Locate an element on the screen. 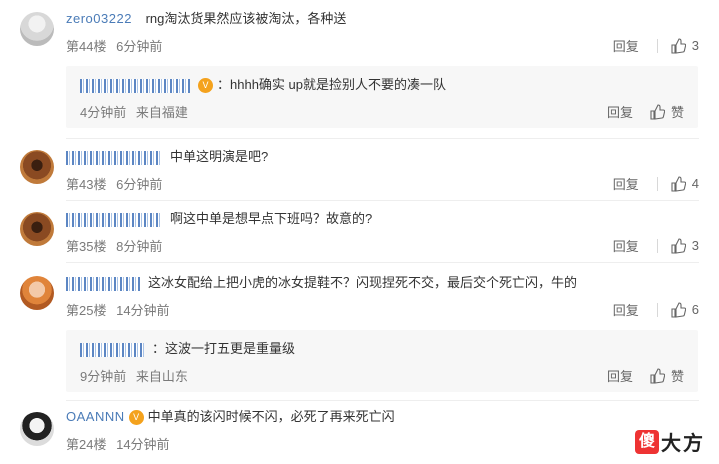 This screenshot has height=464, width=719. comment-actions: 回复 3 is located at coordinates (656, 45).